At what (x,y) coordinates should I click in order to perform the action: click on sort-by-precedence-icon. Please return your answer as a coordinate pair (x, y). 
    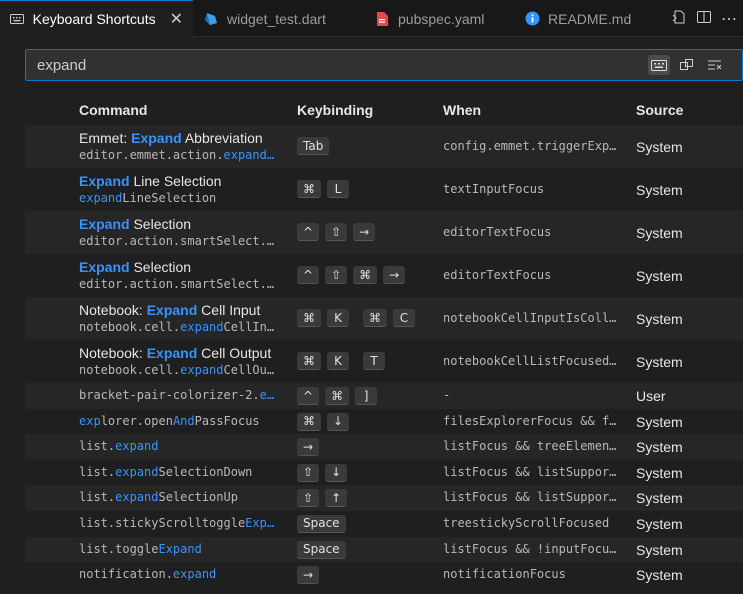
    Looking at the image, I should click on (687, 65).